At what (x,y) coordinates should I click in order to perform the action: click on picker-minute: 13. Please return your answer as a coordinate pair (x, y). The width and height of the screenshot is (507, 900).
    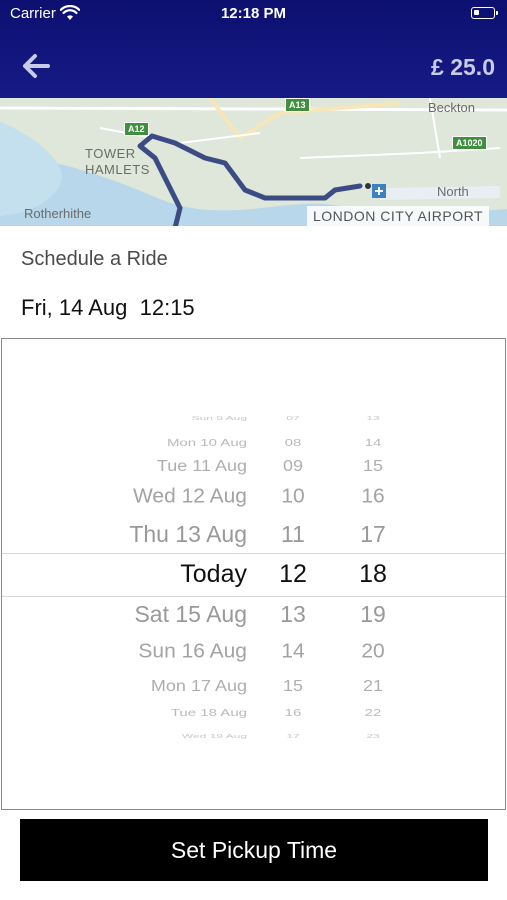
    Looking at the image, I should click on (373, 418).